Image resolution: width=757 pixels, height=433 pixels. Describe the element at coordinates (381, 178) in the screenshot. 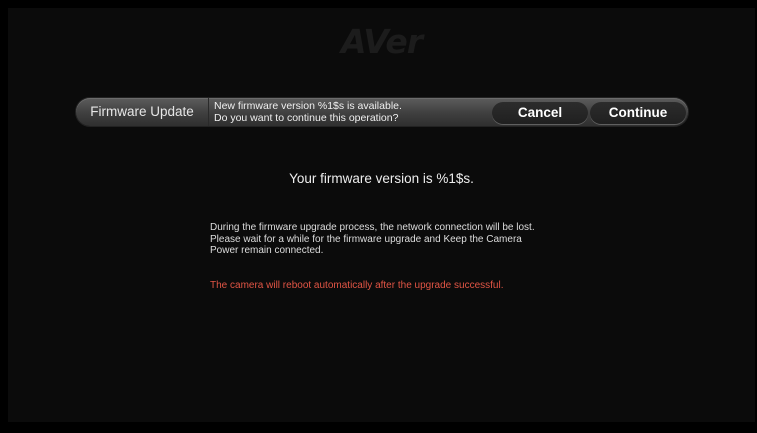

I see `current-firmware-version: Your firmware version is %1$s.` at that location.